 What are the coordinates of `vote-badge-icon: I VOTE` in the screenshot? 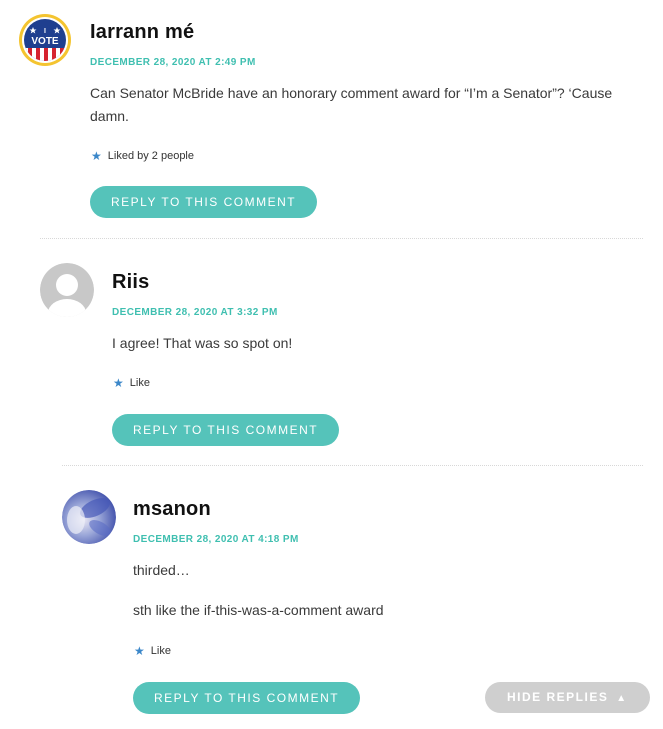 It's located at (45, 40).